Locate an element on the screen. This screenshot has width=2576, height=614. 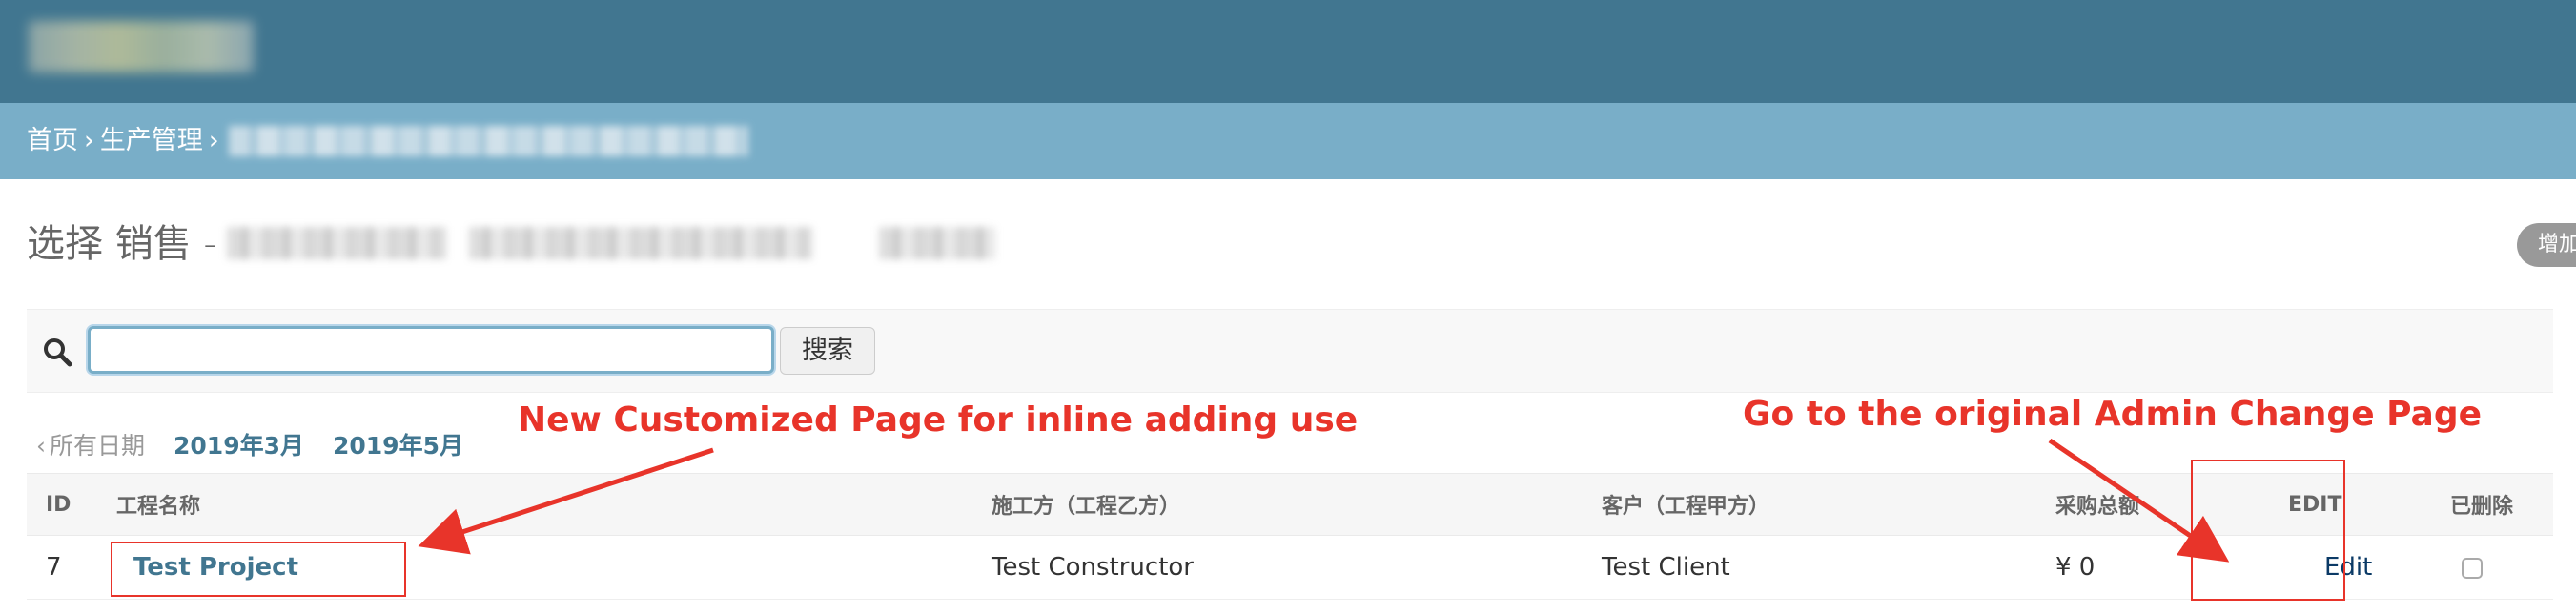
annotation-box-project is located at coordinates (258, 569).